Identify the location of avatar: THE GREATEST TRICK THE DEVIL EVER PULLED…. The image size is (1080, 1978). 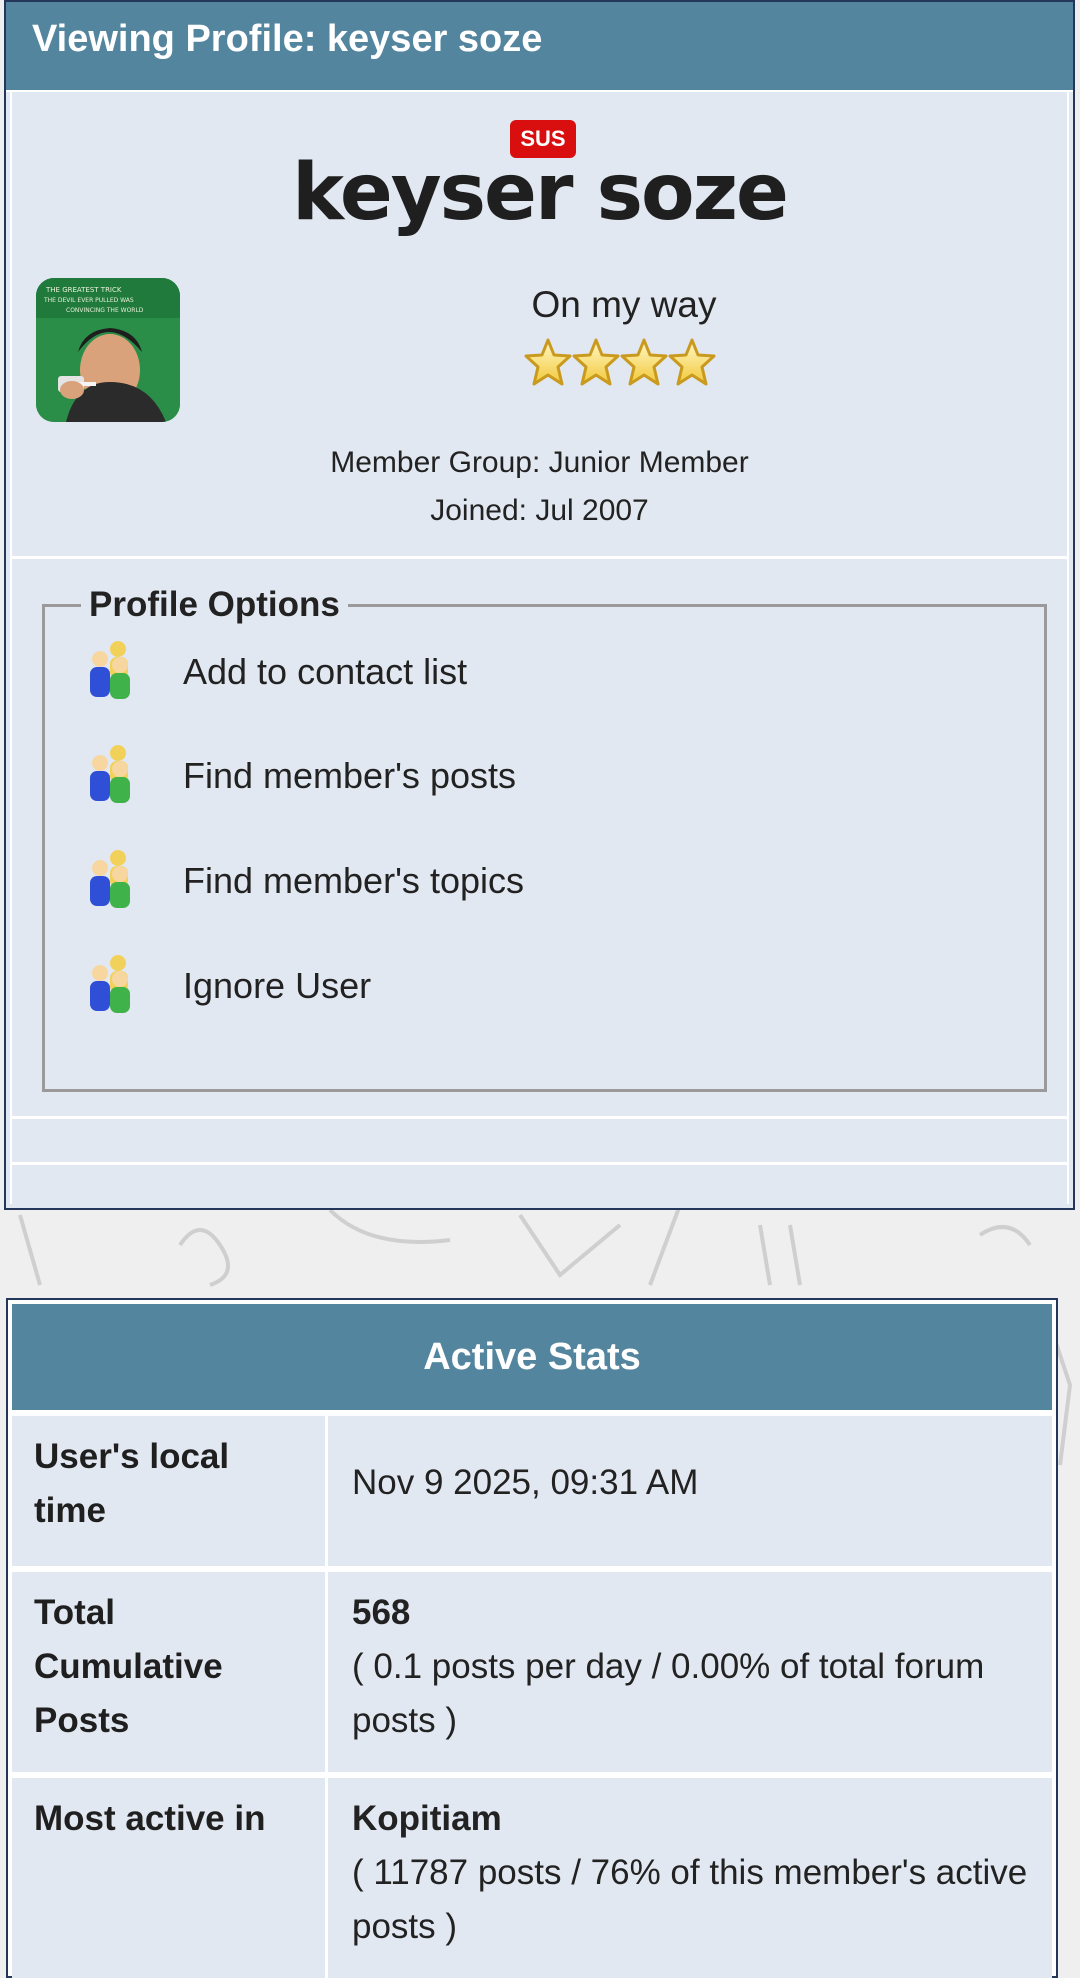
(108, 350).